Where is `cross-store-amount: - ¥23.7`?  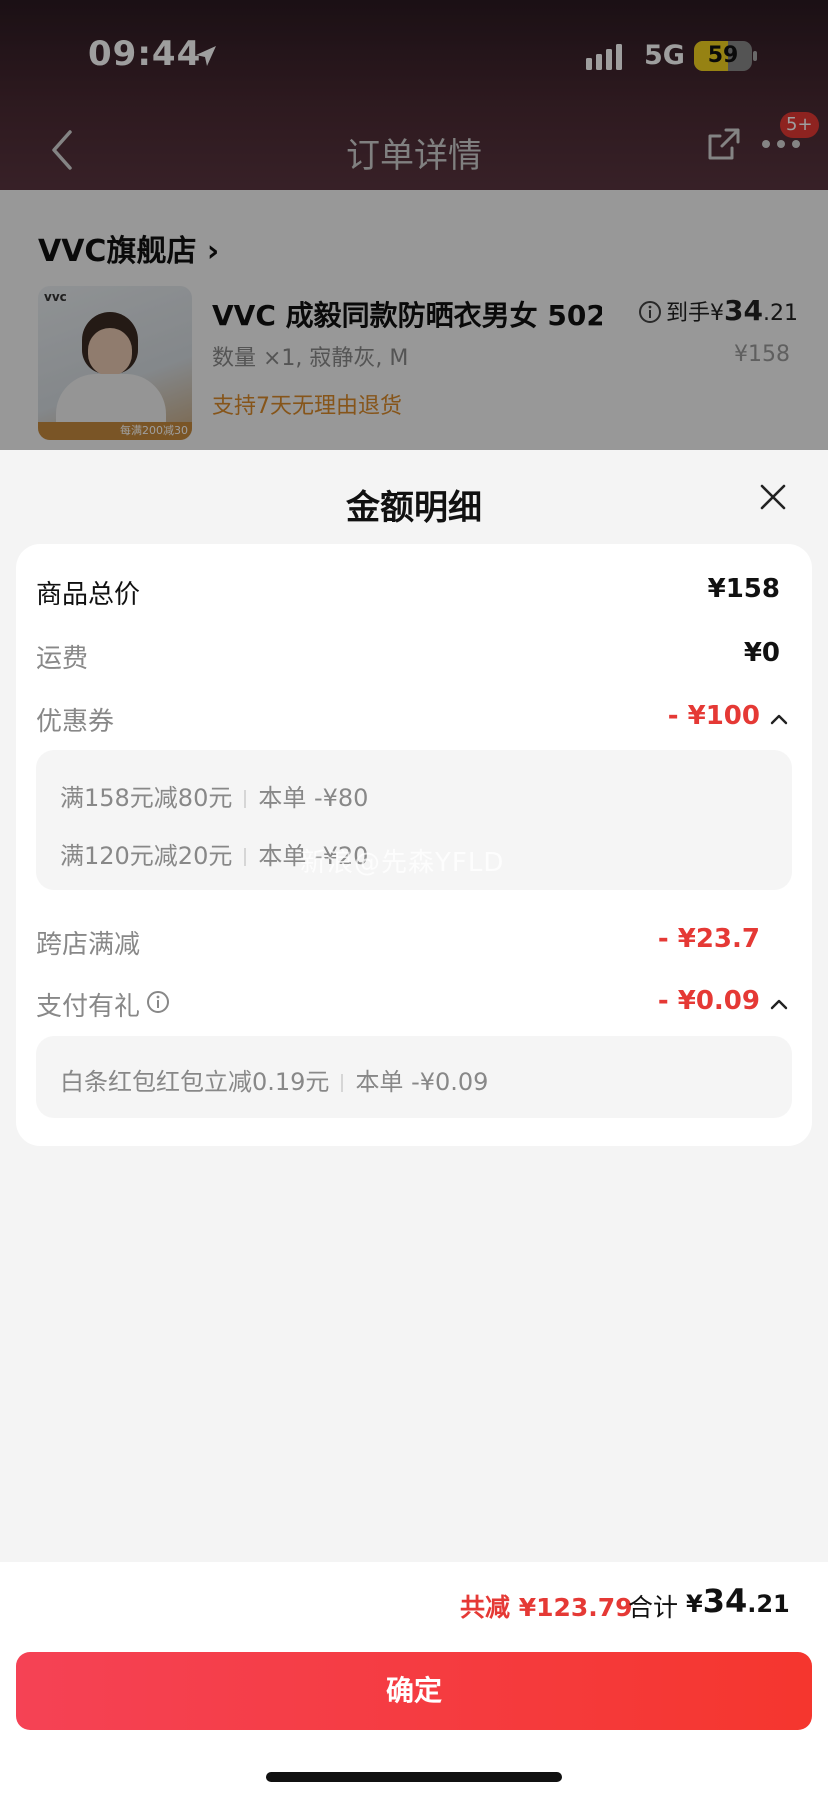
cross-store-amount: - ¥23.7 is located at coordinates (708, 939).